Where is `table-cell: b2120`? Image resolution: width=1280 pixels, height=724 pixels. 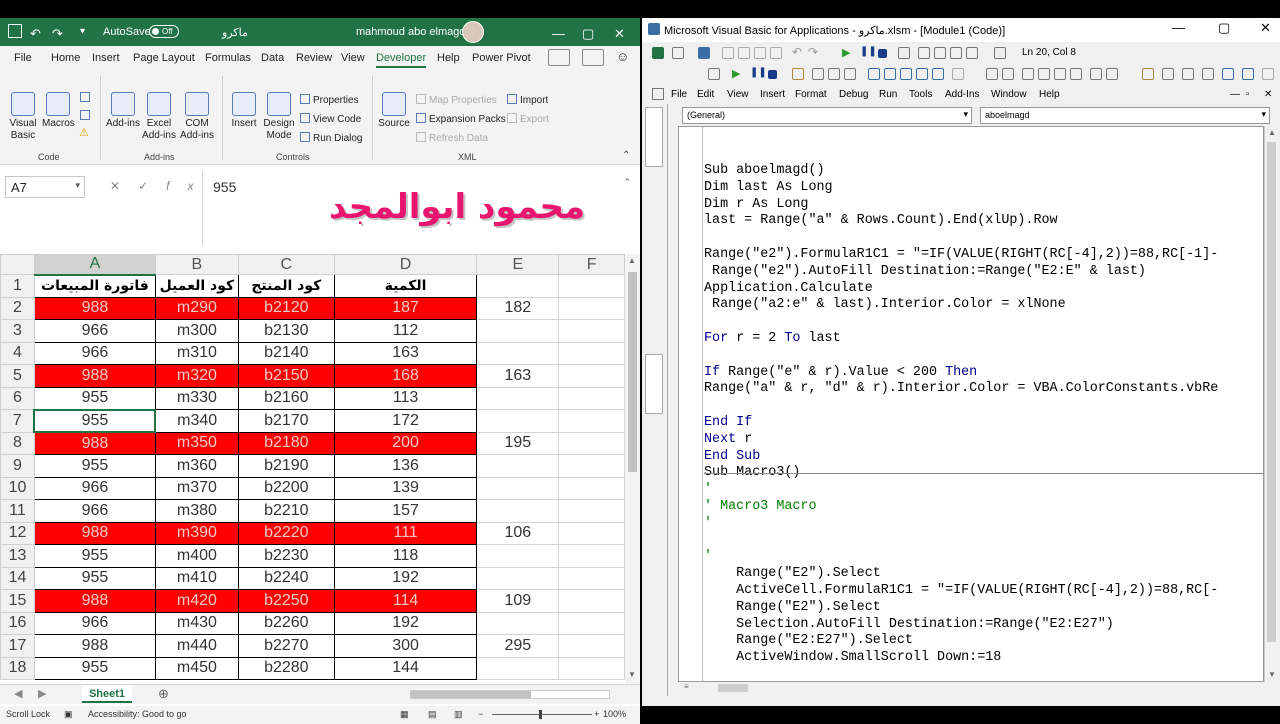 table-cell: b2120 is located at coordinates (286, 308).